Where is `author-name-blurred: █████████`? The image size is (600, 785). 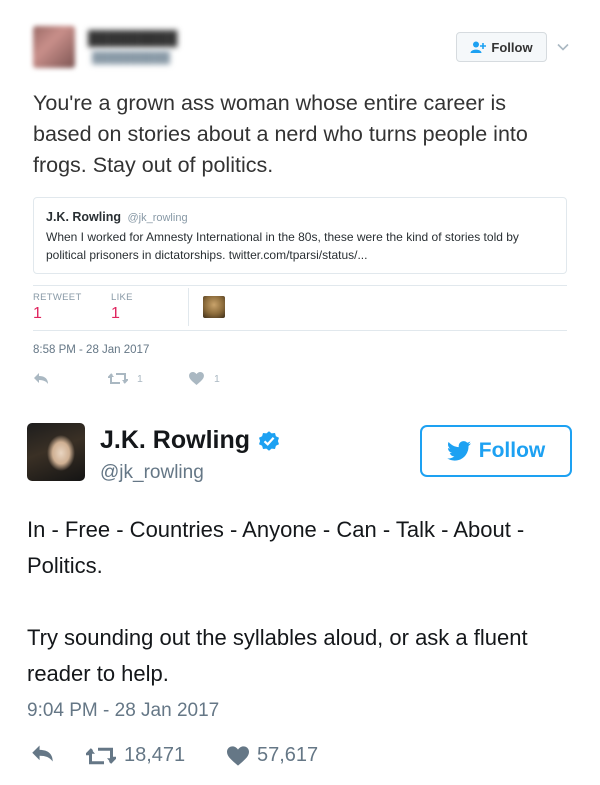 author-name-blurred: █████████ is located at coordinates (132, 38).